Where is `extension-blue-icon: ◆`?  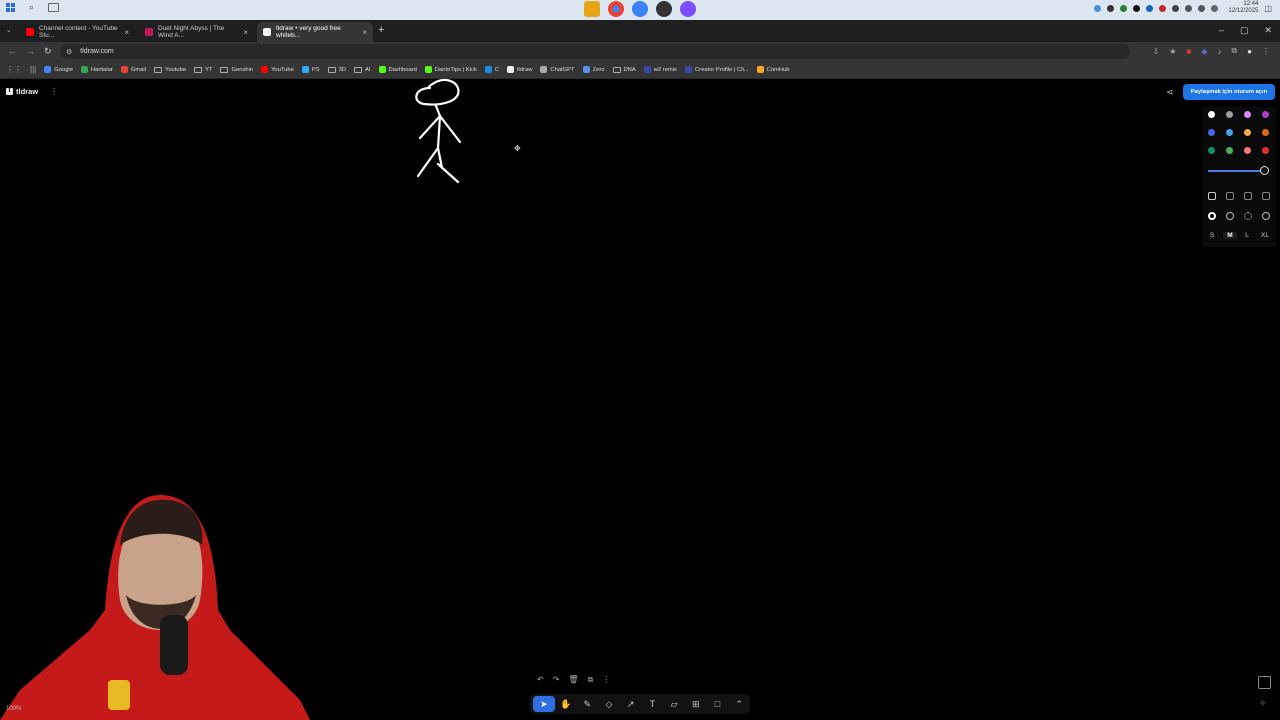 extension-blue-icon: ◆ is located at coordinates (1204, 51).